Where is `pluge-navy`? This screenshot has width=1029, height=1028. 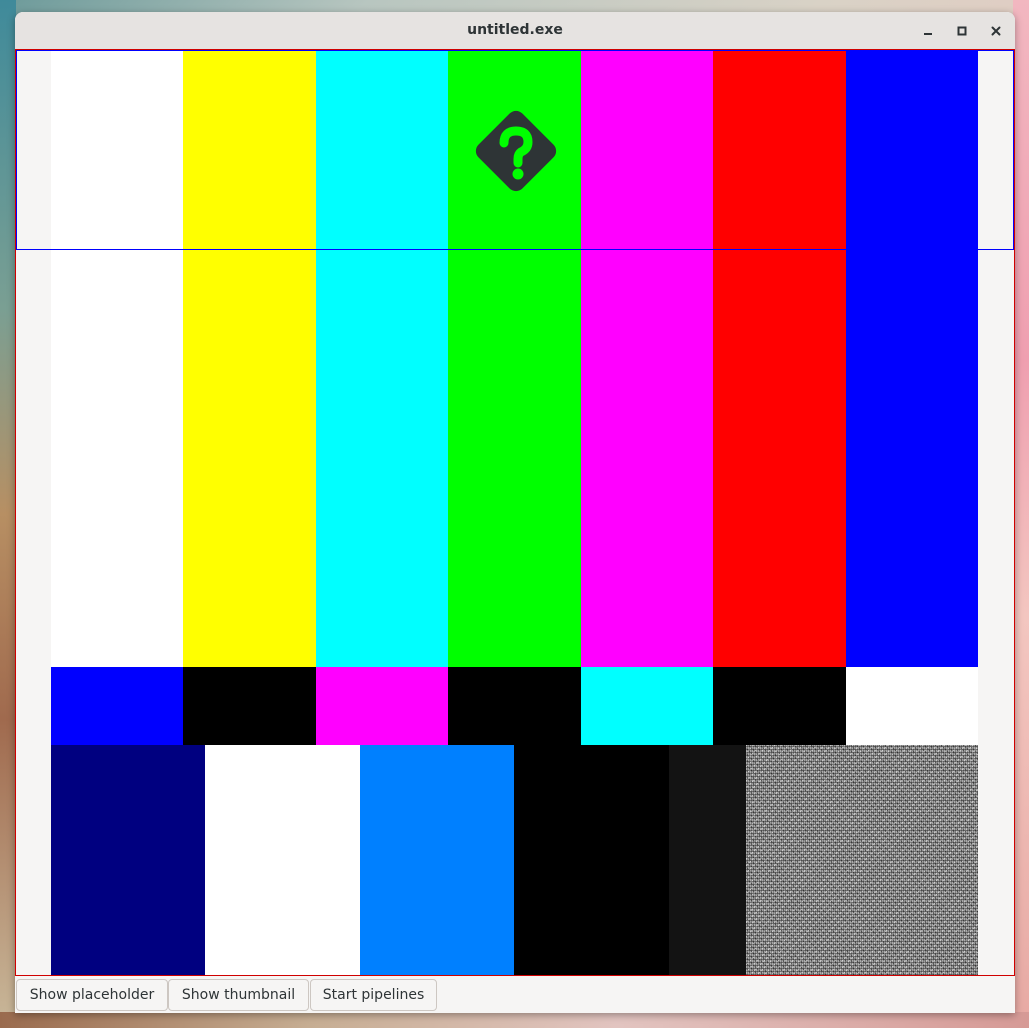 pluge-navy is located at coordinates (128, 860).